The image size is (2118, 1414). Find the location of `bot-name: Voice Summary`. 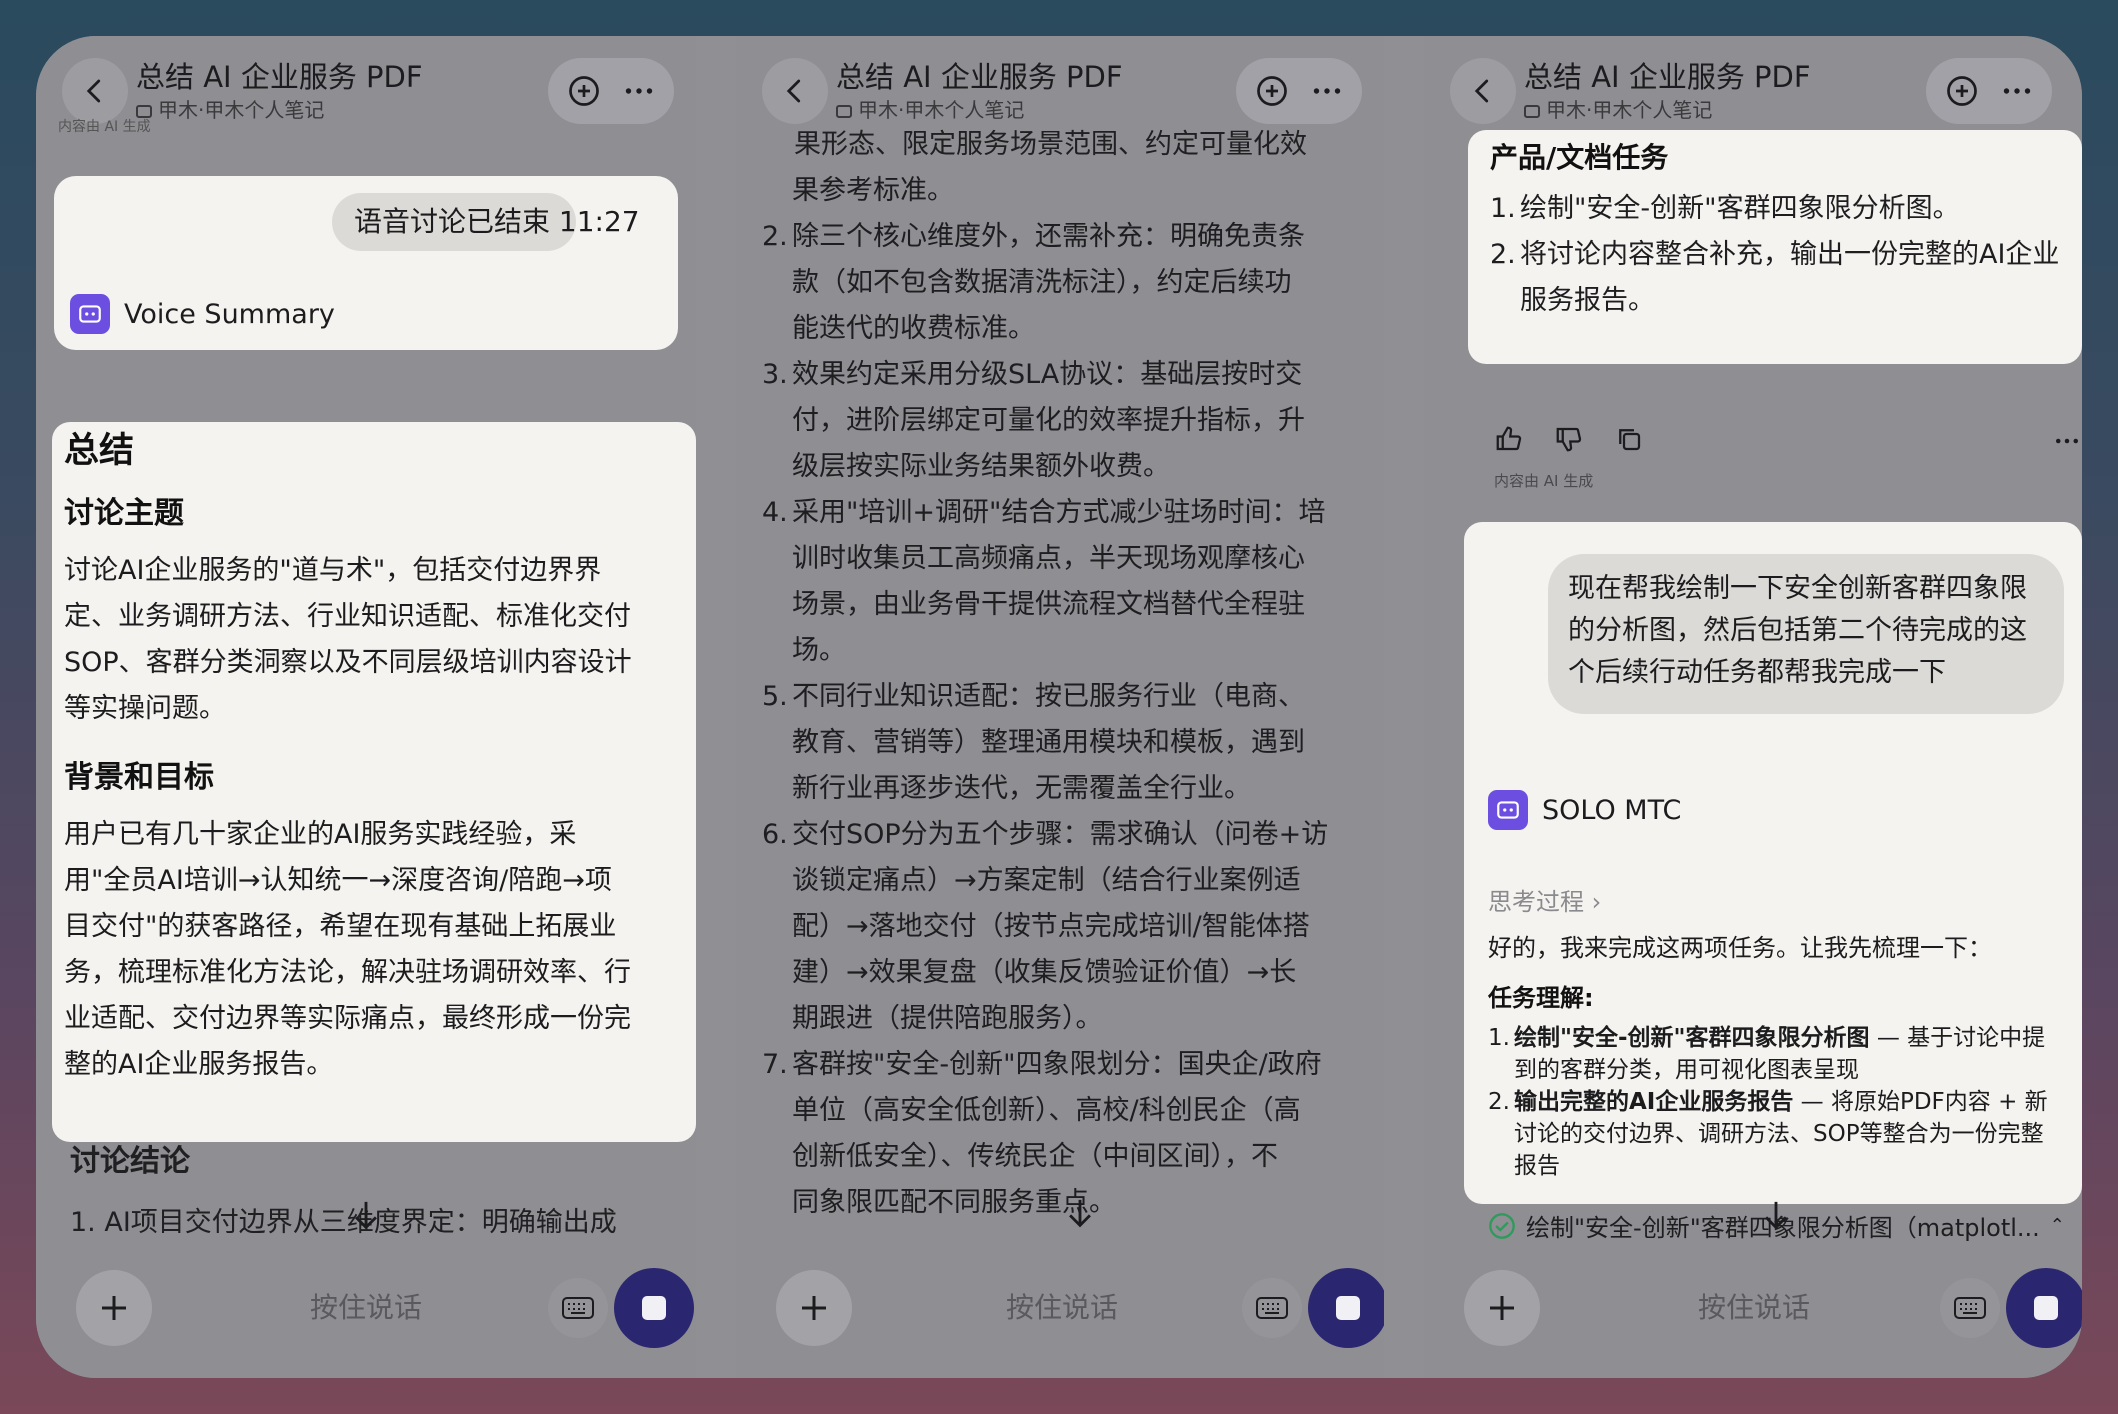

bot-name: Voice Summary is located at coordinates (229, 314).